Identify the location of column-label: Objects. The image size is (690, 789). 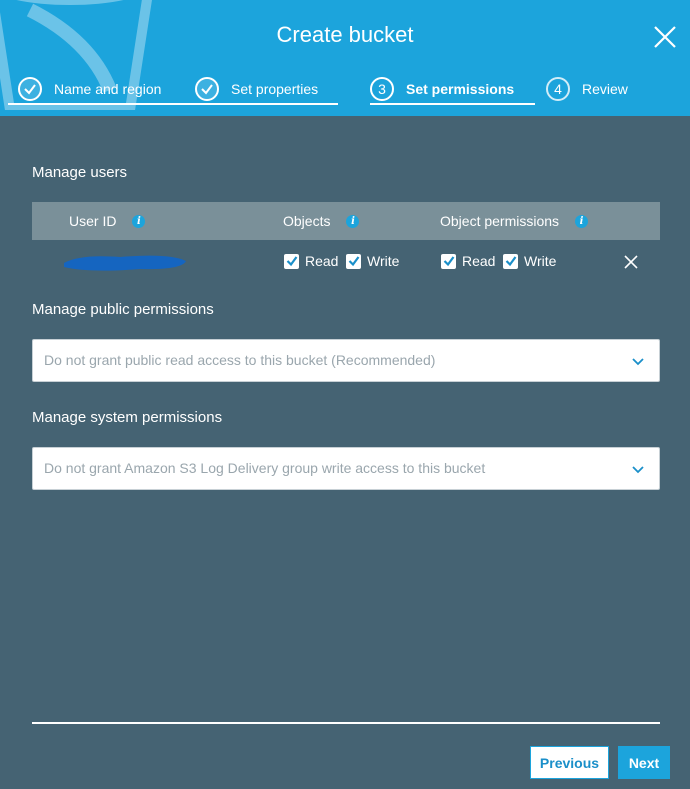
(307, 221).